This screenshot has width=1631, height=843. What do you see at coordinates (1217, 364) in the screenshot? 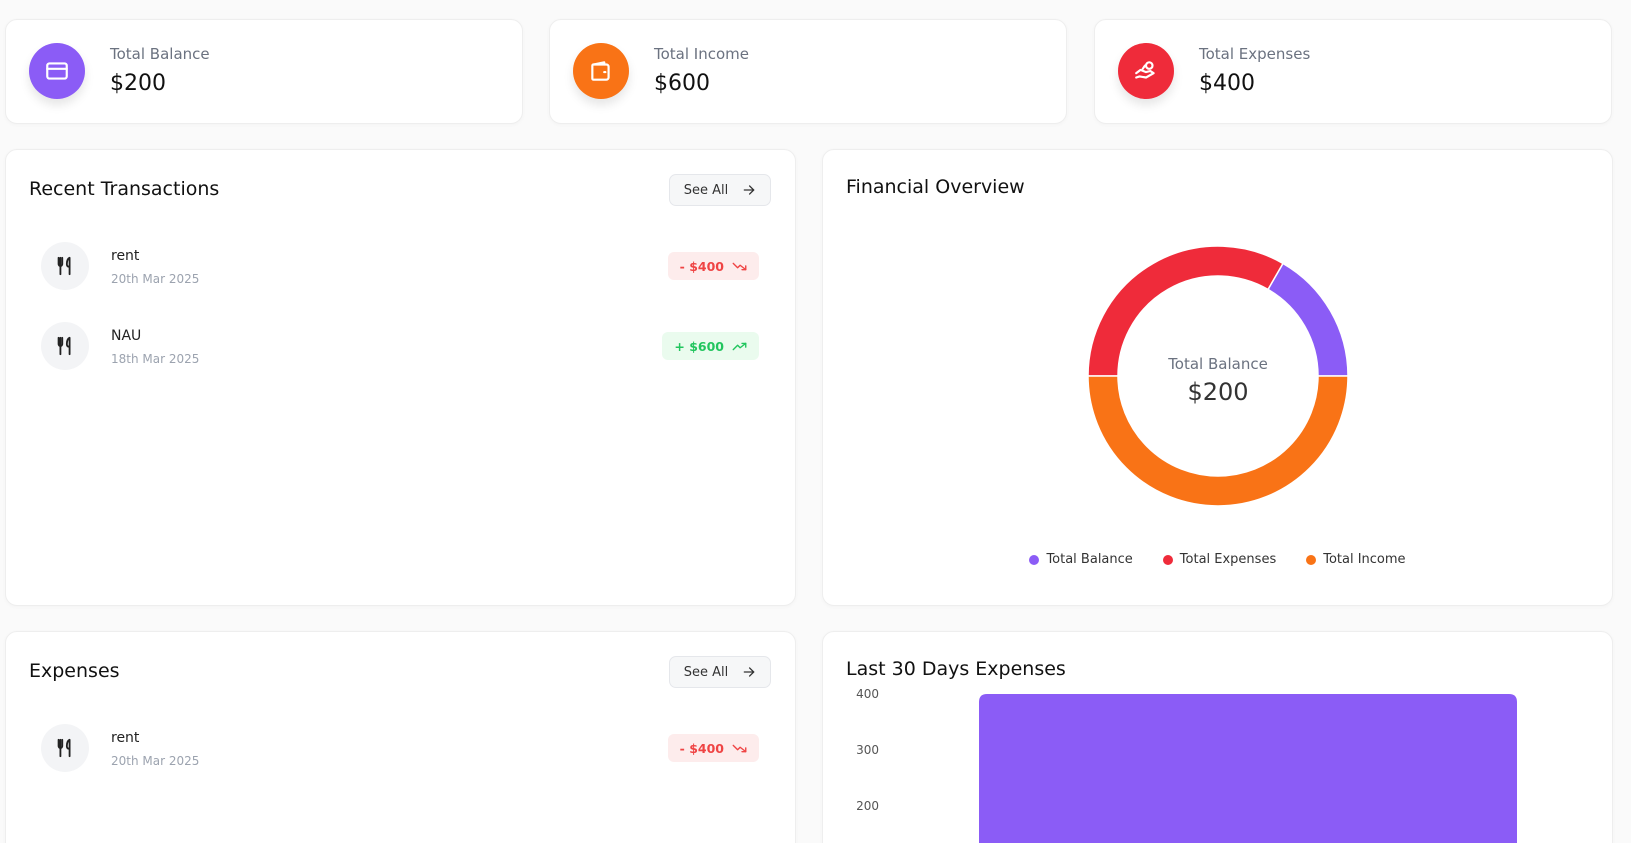
I see `donut-center-label: Total Balance` at bounding box center [1217, 364].